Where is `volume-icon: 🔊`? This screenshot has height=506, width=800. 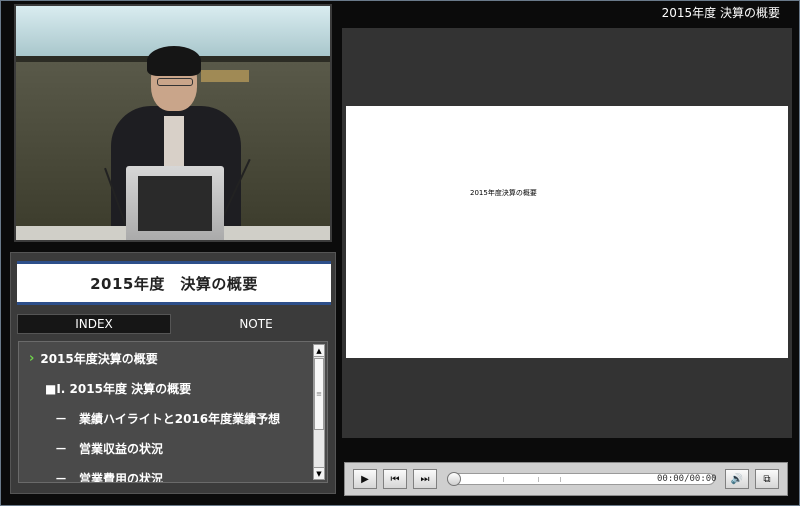
volume-icon: 🔊 is located at coordinates (737, 479).